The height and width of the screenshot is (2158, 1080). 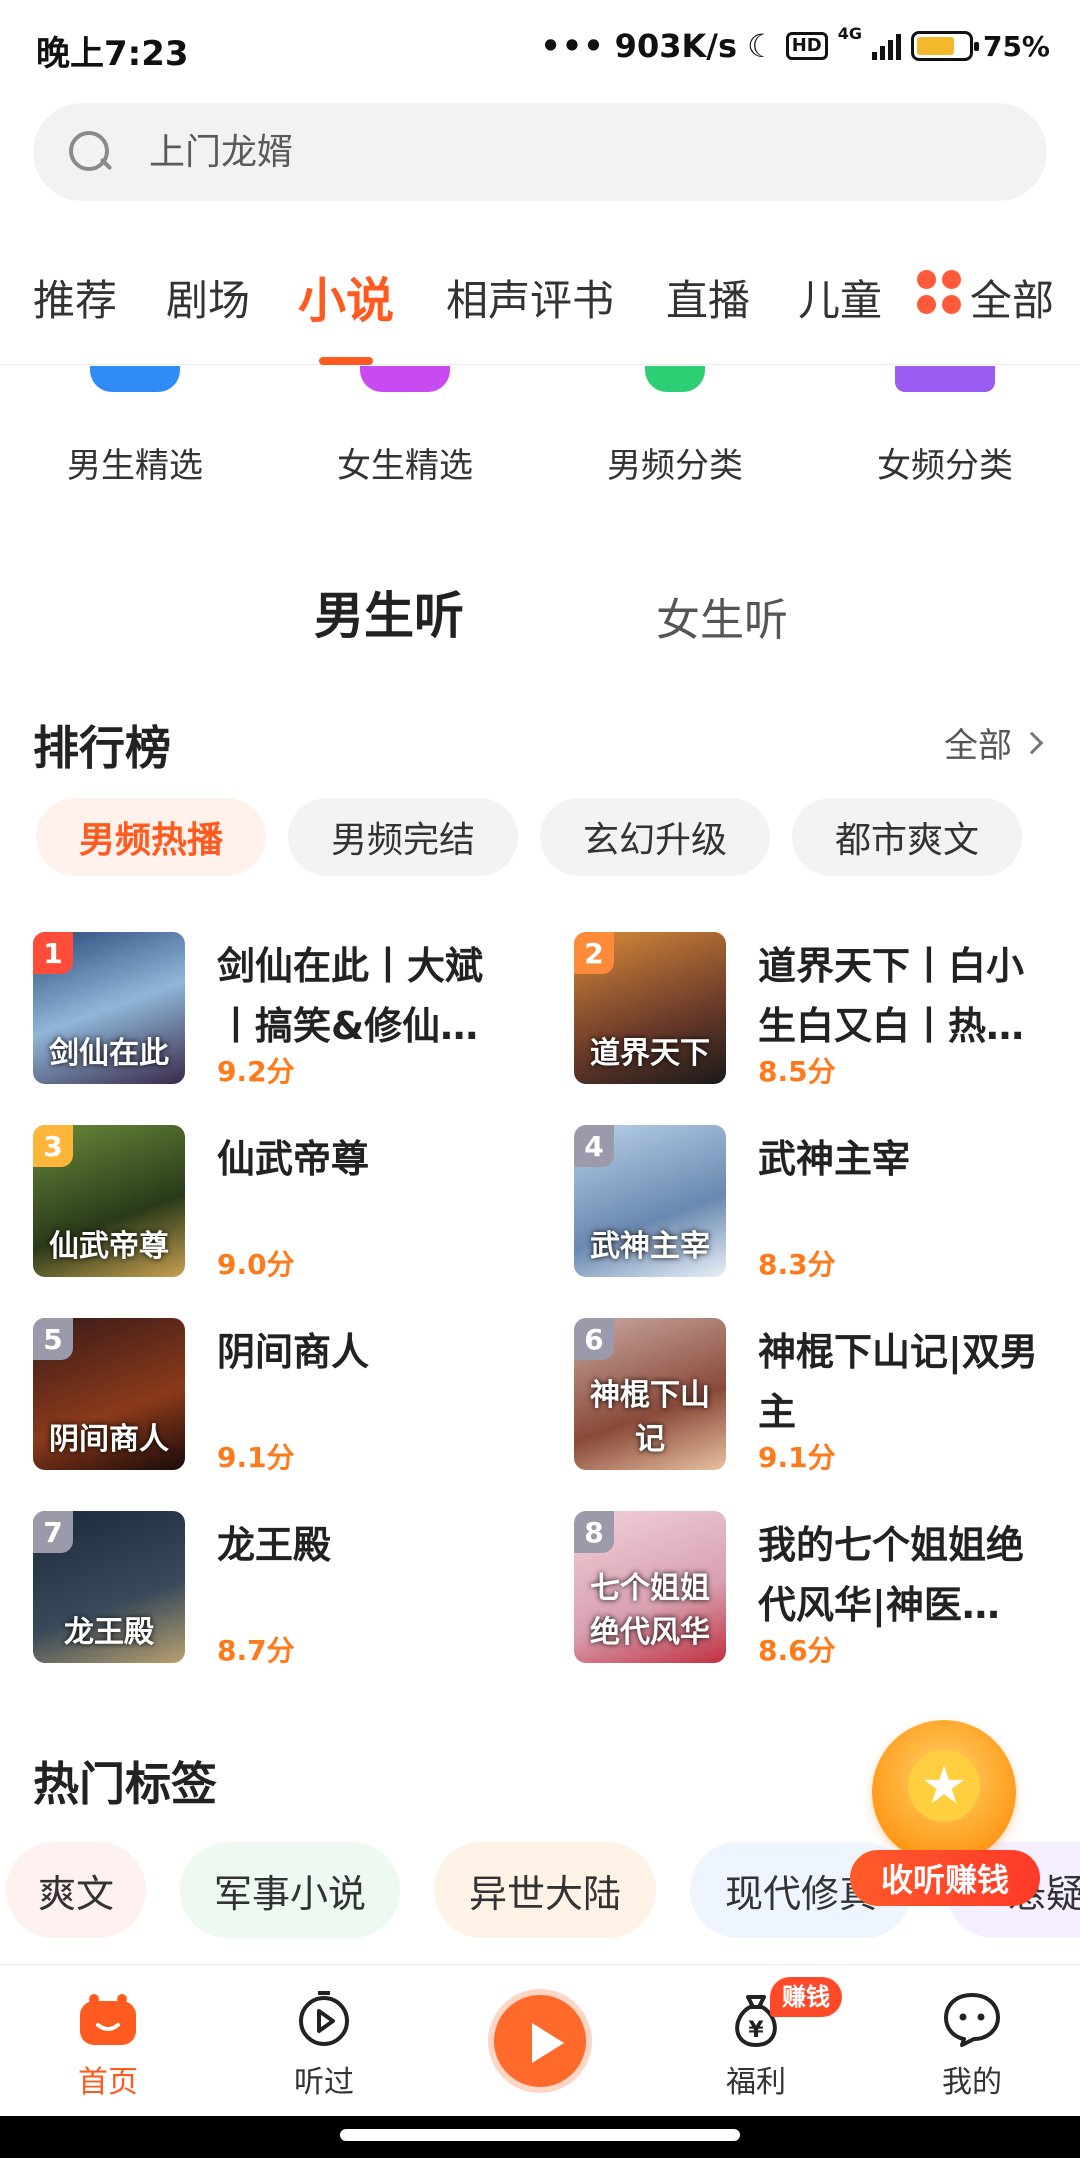 I want to click on cover-title: 七个姐姐 绝代风华, so click(x=650, y=1610).